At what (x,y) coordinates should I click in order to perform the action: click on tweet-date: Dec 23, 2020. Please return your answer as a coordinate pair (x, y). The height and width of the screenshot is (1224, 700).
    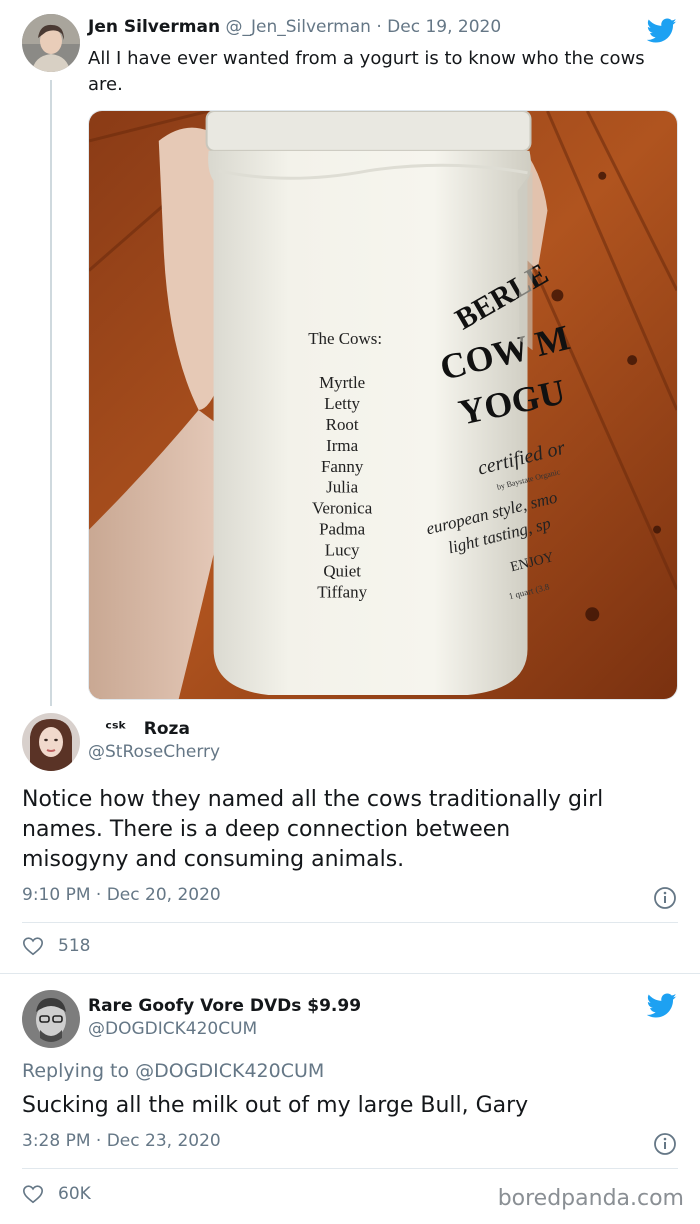
    Looking at the image, I should click on (163, 1141).